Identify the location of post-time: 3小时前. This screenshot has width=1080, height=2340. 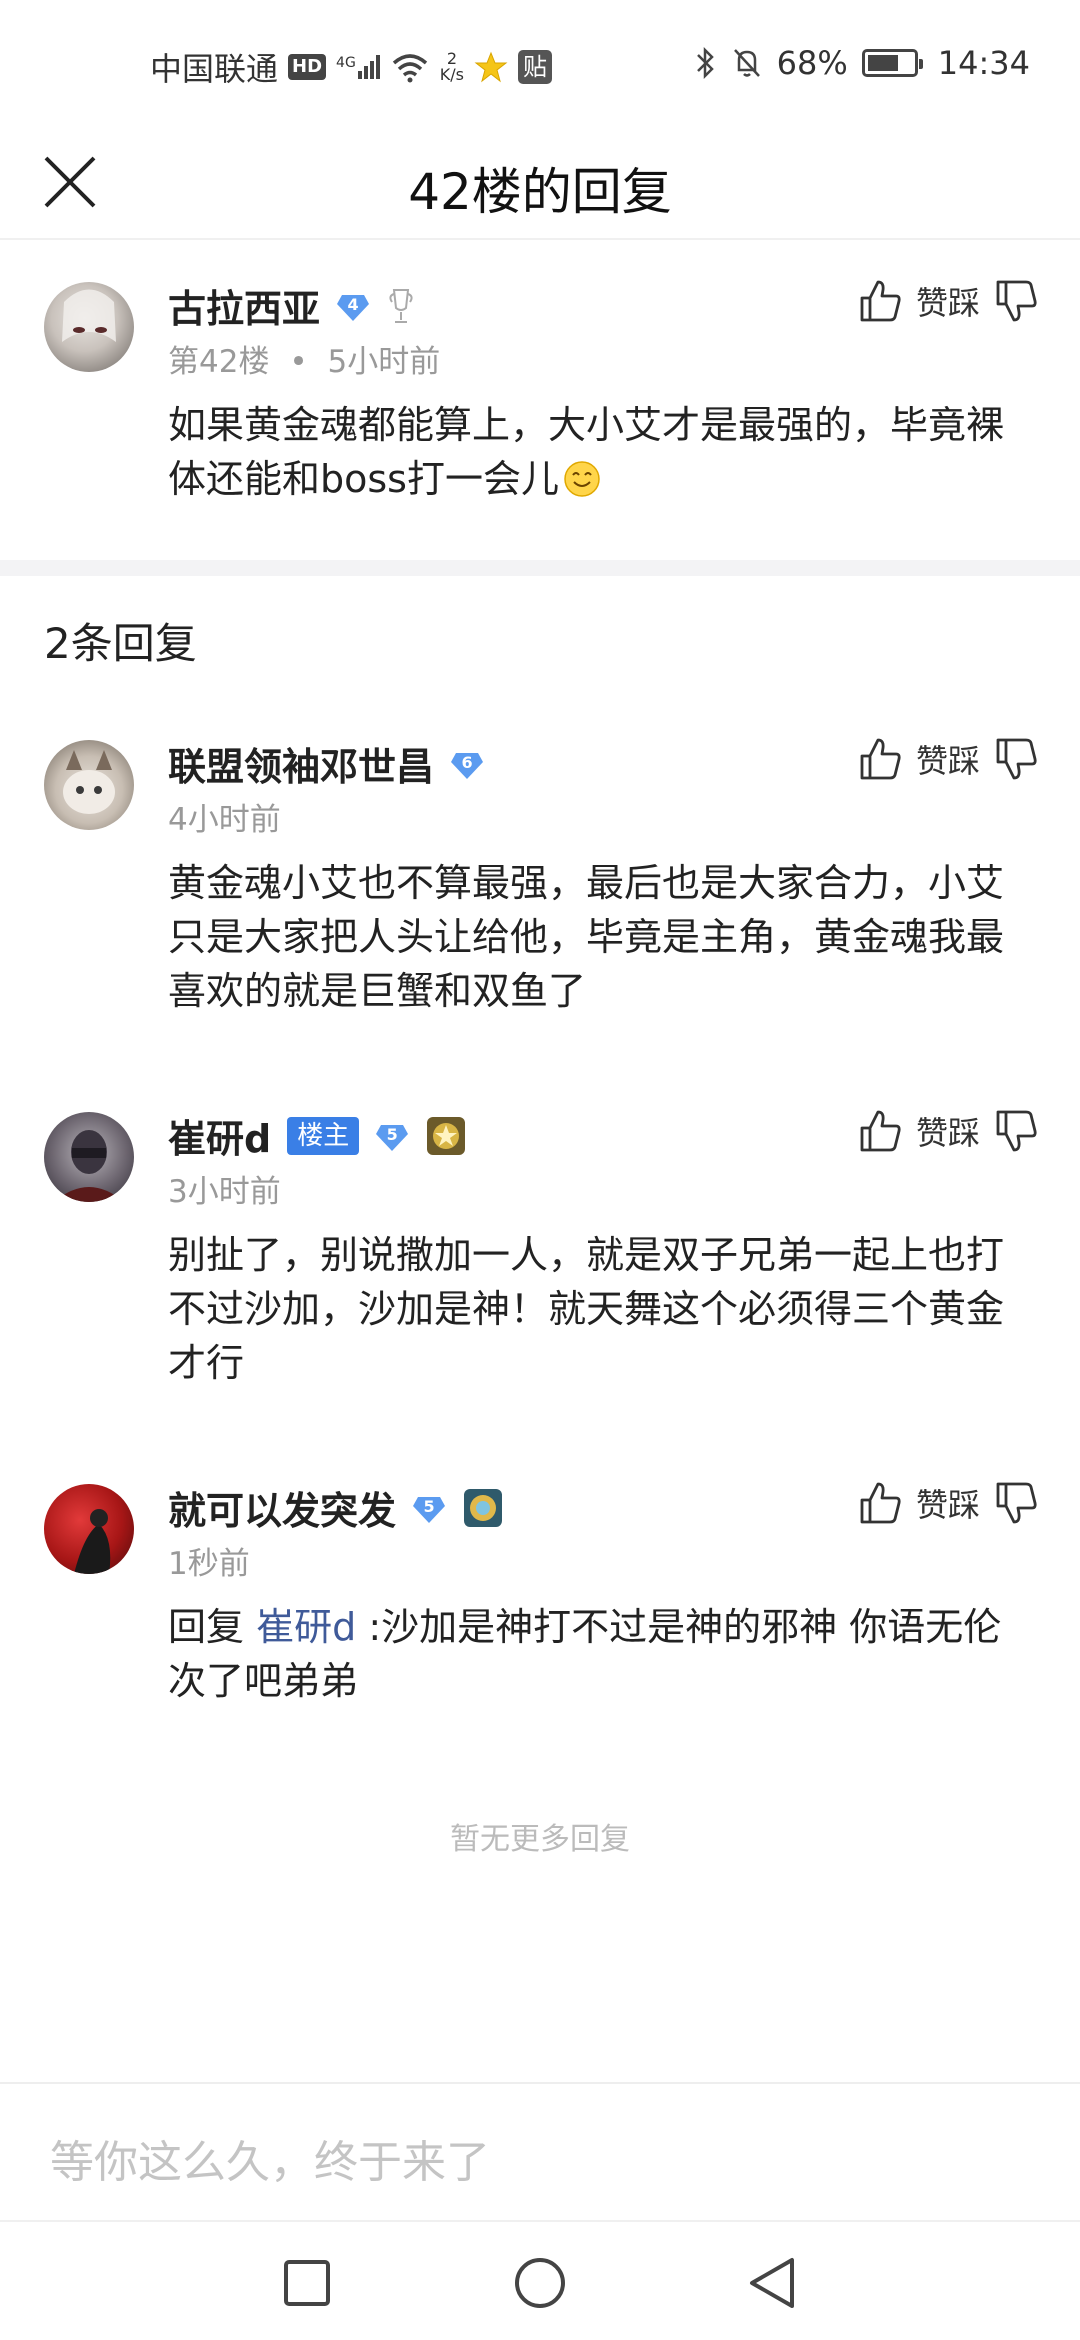
(224, 1192).